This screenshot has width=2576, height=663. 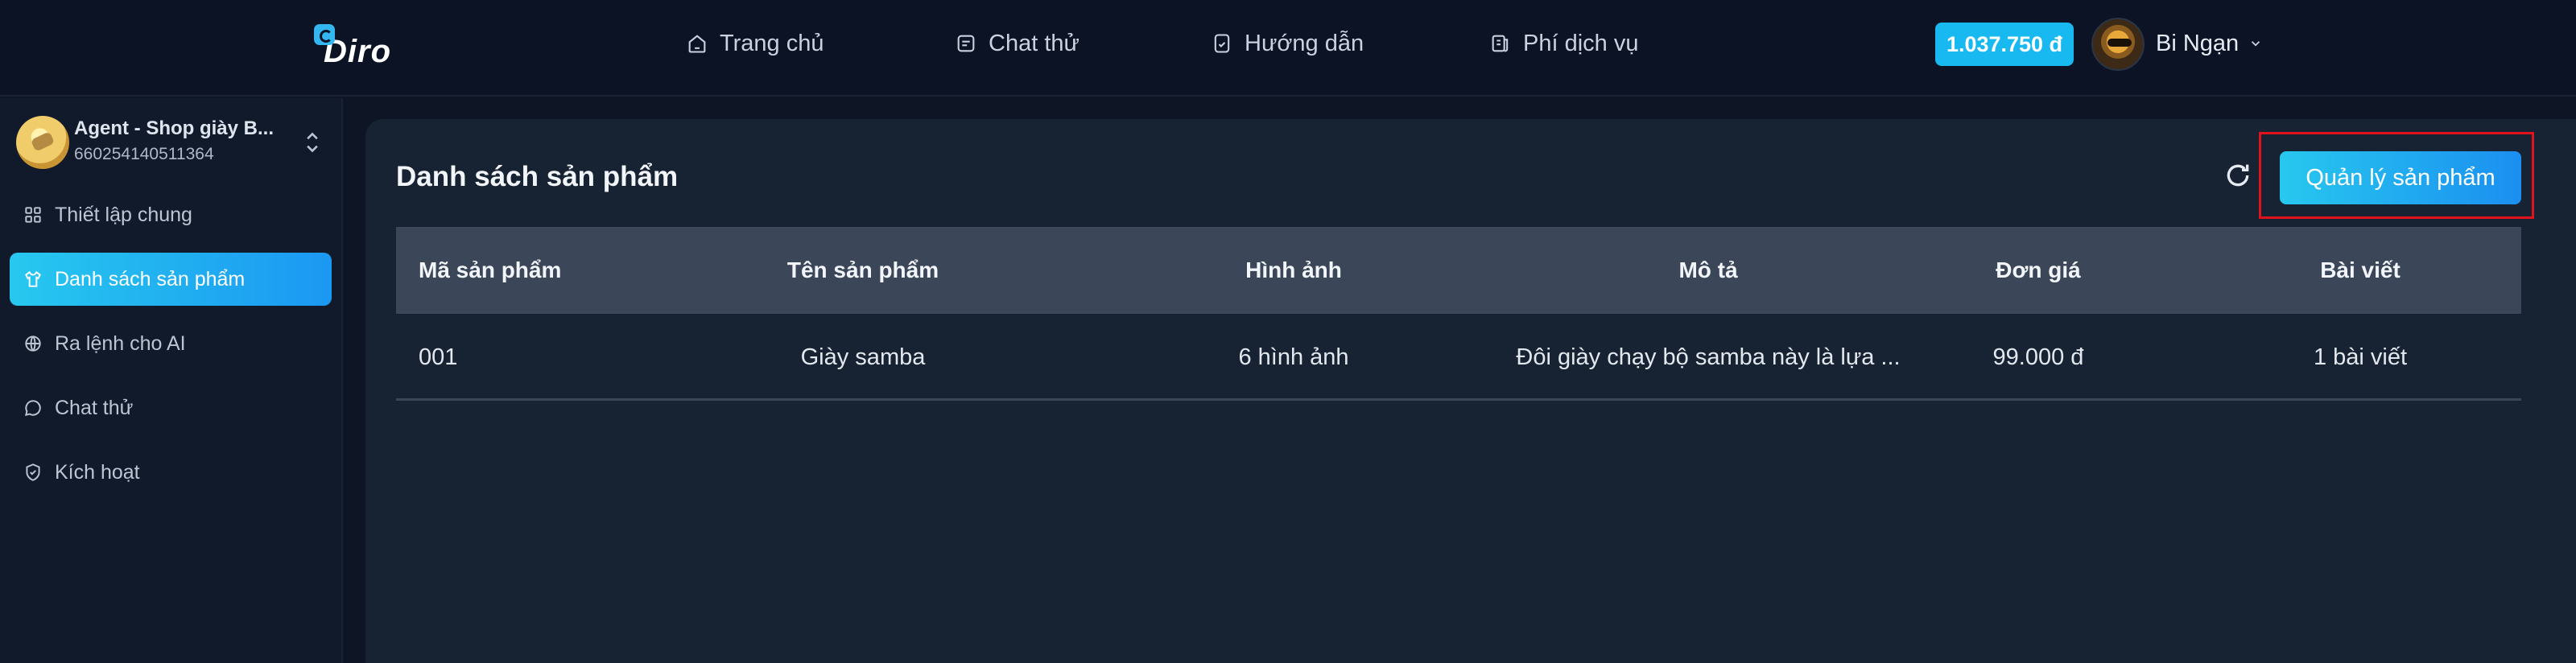 What do you see at coordinates (33, 407) in the screenshot?
I see `chat-bubble-icon` at bounding box center [33, 407].